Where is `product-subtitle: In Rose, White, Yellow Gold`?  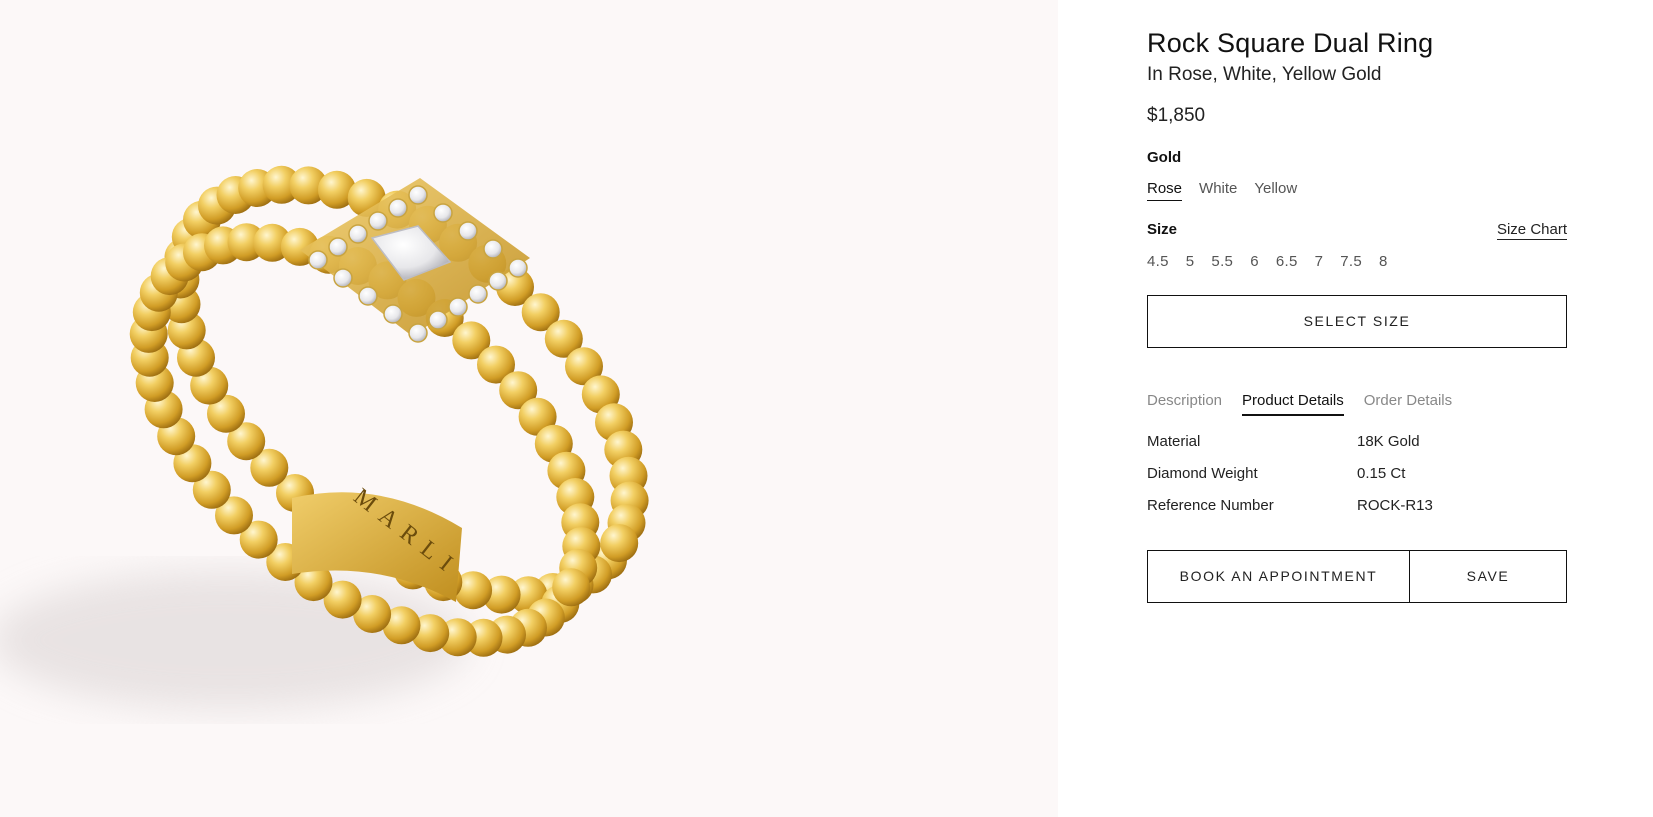
product-subtitle: In Rose, White, Yellow Gold is located at coordinates (1264, 74).